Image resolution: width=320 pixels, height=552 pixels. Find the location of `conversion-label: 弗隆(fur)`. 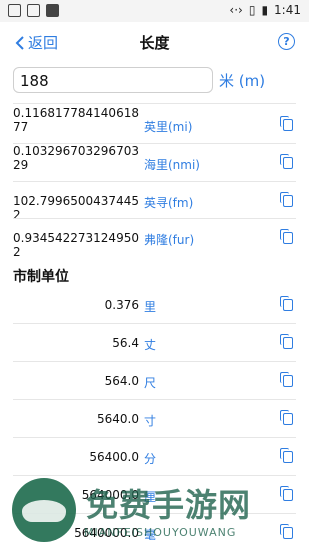

conversion-label: 弗隆(fur) is located at coordinates (169, 240).